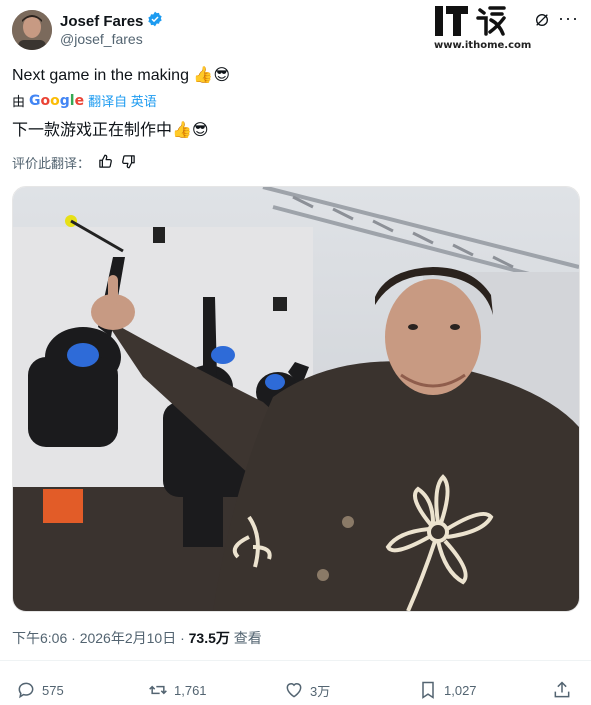 The width and height of the screenshot is (591, 705). What do you see at coordinates (32, 30) in the screenshot?
I see `avatar` at bounding box center [32, 30].